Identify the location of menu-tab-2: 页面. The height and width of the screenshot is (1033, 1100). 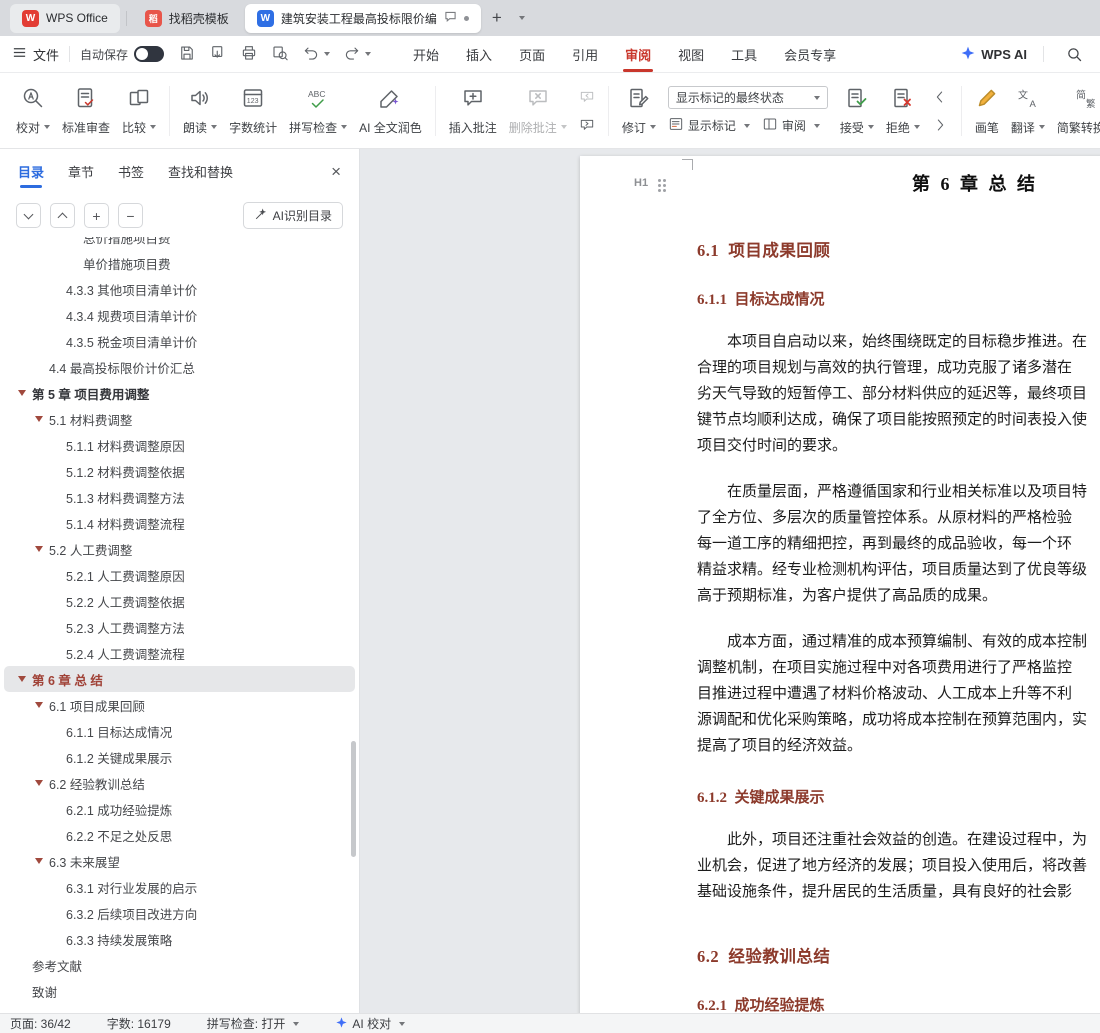
(532, 54).